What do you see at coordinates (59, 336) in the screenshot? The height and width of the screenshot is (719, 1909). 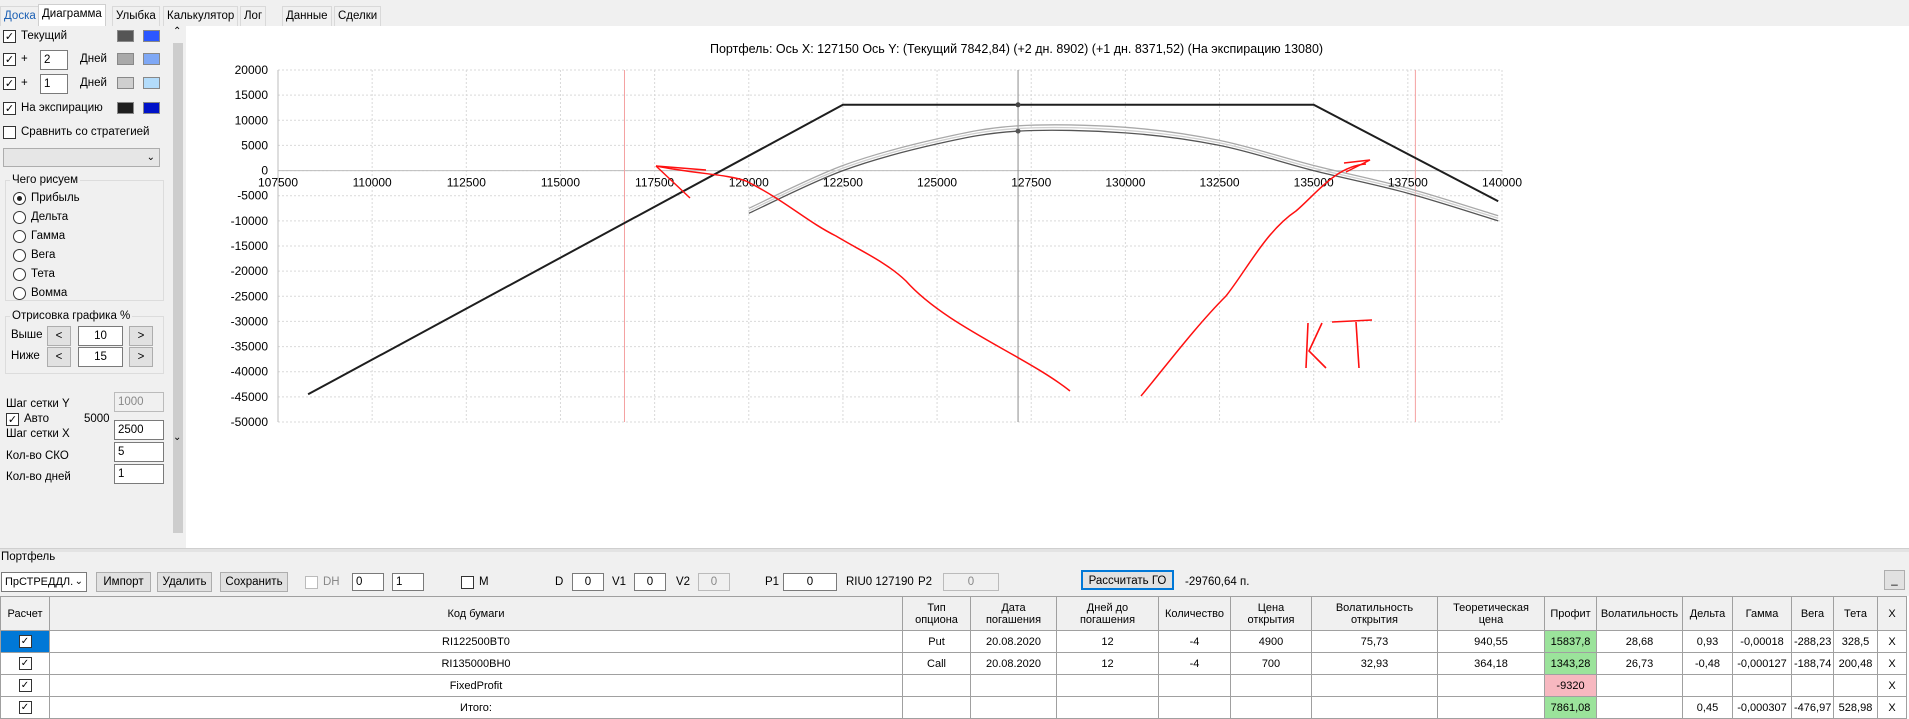 I see `above-decrease-button: <` at bounding box center [59, 336].